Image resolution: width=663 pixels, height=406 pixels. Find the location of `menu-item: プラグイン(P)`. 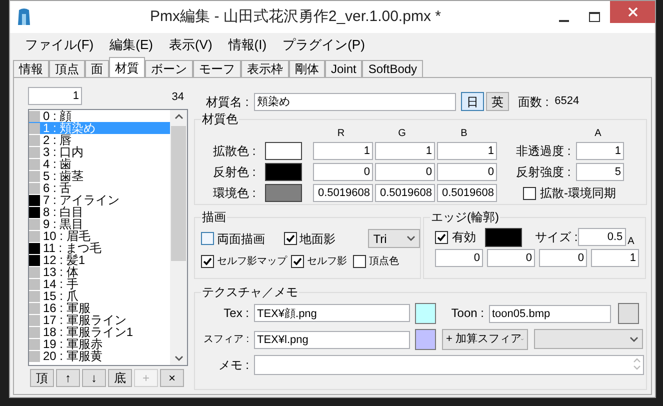

menu-item: プラグイン(P) is located at coordinates (323, 45).